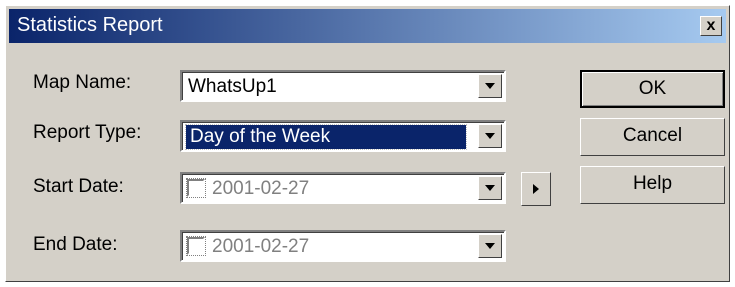  I want to click on start-date-value: 2001-02-27, so click(261, 188).